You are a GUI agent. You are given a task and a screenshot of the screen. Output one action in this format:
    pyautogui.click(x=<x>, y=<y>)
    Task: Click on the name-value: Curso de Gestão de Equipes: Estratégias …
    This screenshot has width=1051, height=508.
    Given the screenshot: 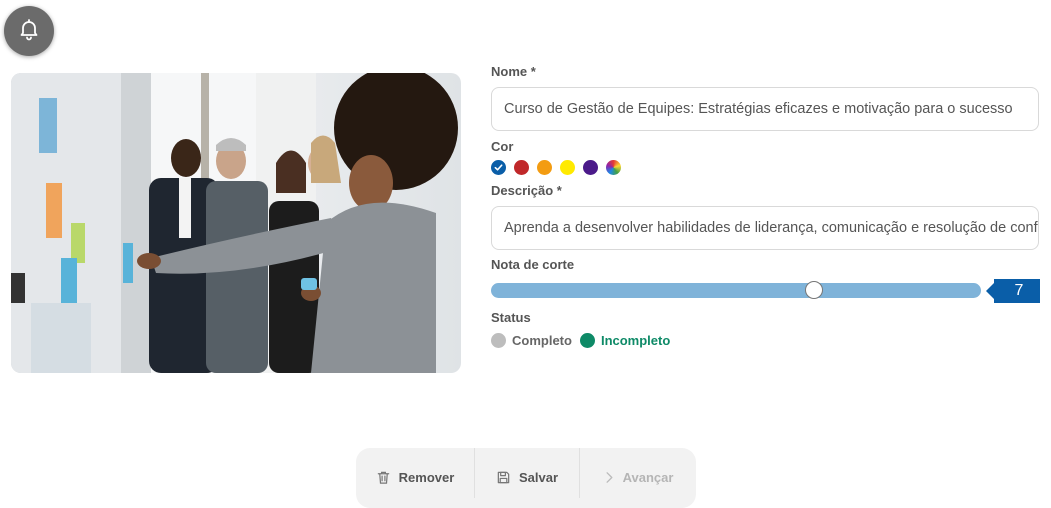 What is the action you would take?
    pyautogui.click(x=758, y=109)
    